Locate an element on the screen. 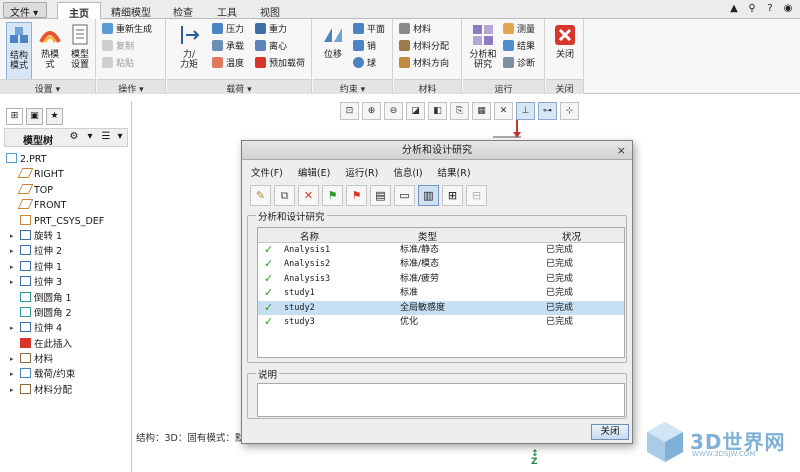  description-field is located at coordinates (441, 400).